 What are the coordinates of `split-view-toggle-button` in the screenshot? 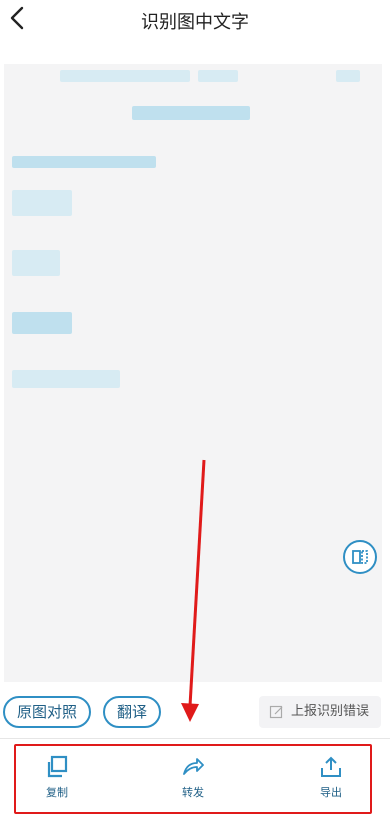 It's located at (360, 557).